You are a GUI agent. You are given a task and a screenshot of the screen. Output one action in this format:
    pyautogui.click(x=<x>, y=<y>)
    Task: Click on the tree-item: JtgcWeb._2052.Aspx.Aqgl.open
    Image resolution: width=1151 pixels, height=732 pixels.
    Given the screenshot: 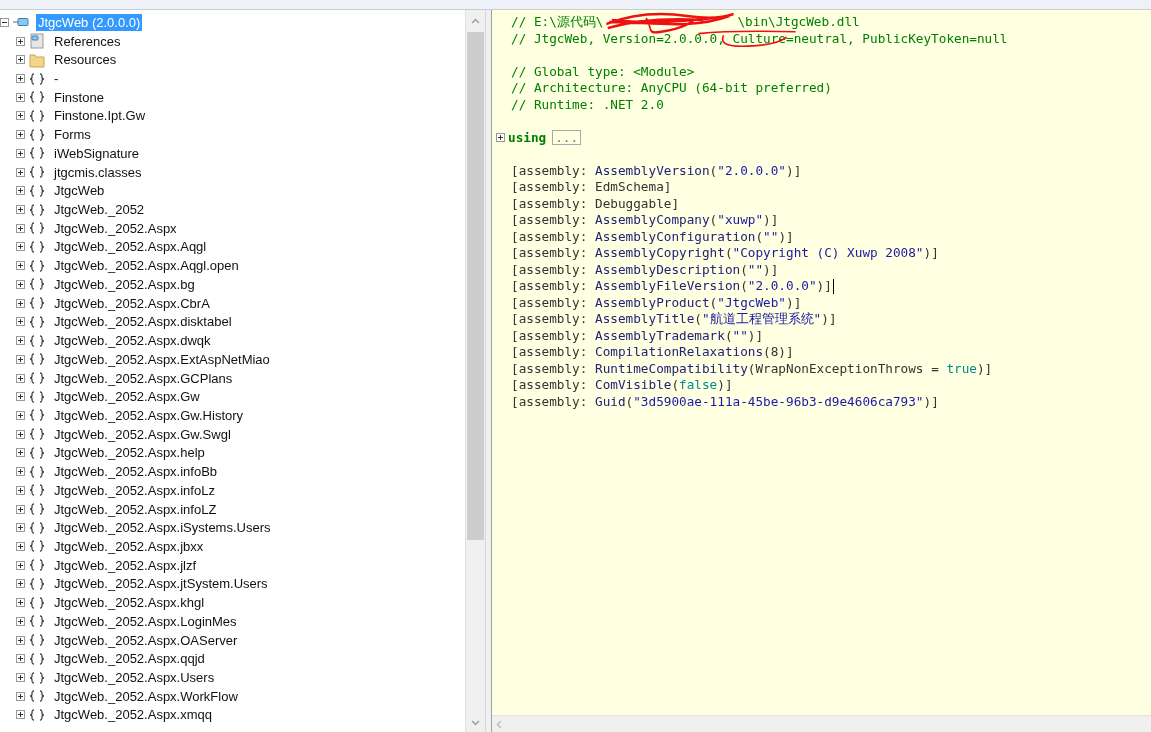 What is the action you would take?
    pyautogui.click(x=146, y=266)
    